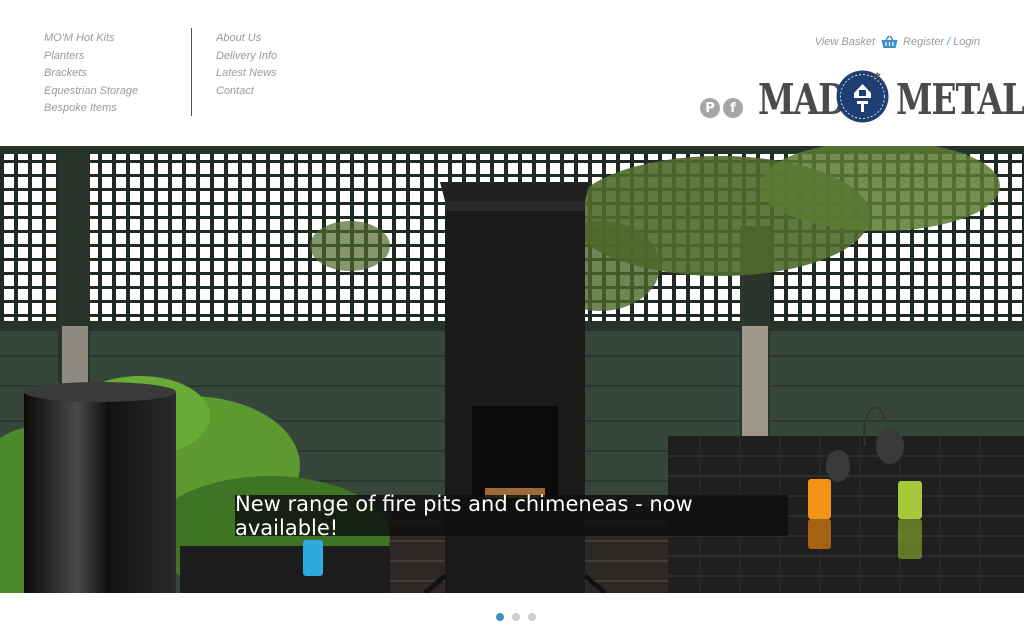 The height and width of the screenshot is (640, 1024). Describe the element at coordinates (91, 39) in the screenshot. I see `nav-item-hot-kits: MO'M Hot Kits` at that location.